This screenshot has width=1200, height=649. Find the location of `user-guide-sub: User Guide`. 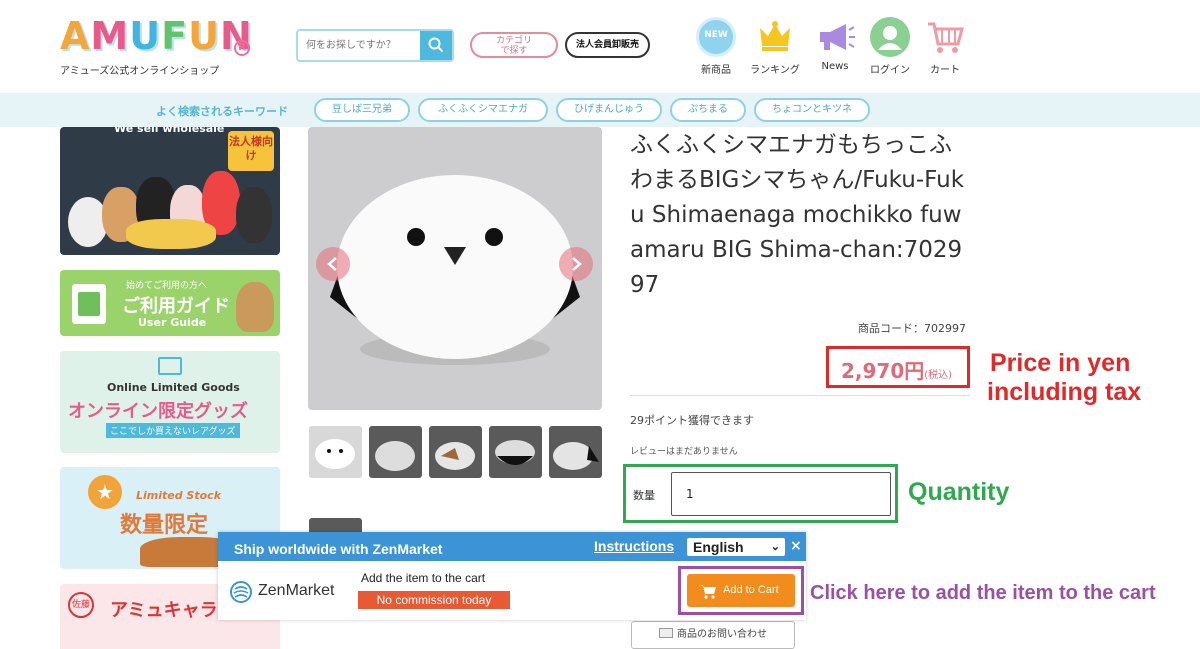

user-guide-sub: User Guide is located at coordinates (172, 322).